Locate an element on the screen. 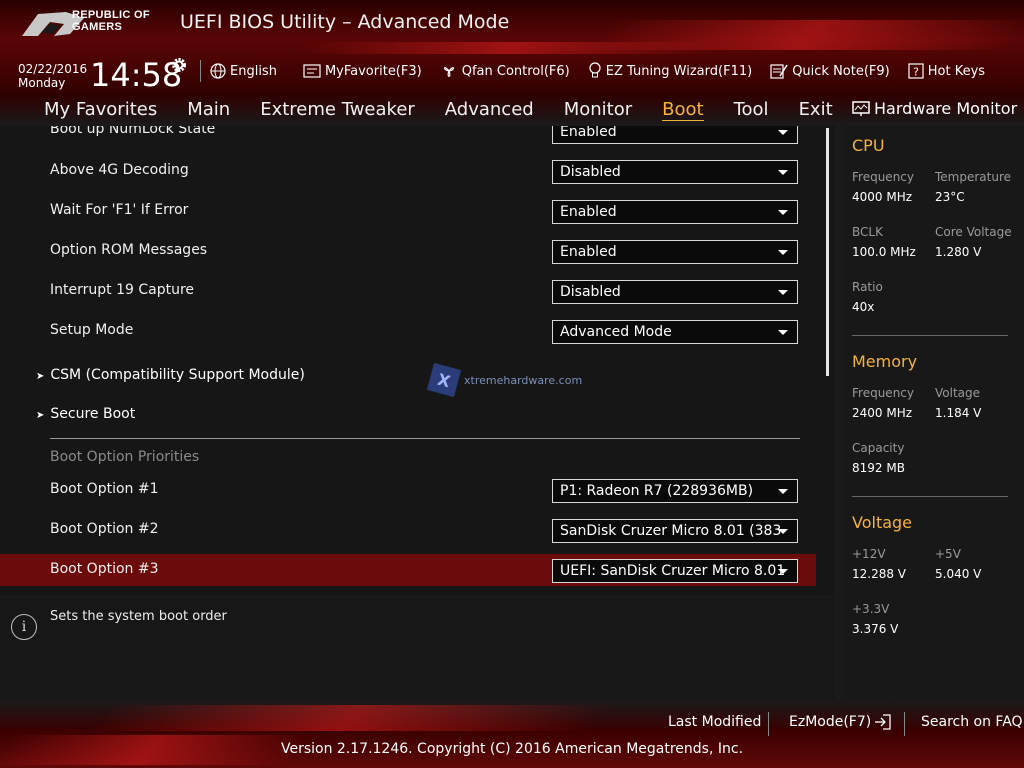 This screenshot has width=1024, height=768. voltage-section-title: Voltage is located at coordinates (882, 522).